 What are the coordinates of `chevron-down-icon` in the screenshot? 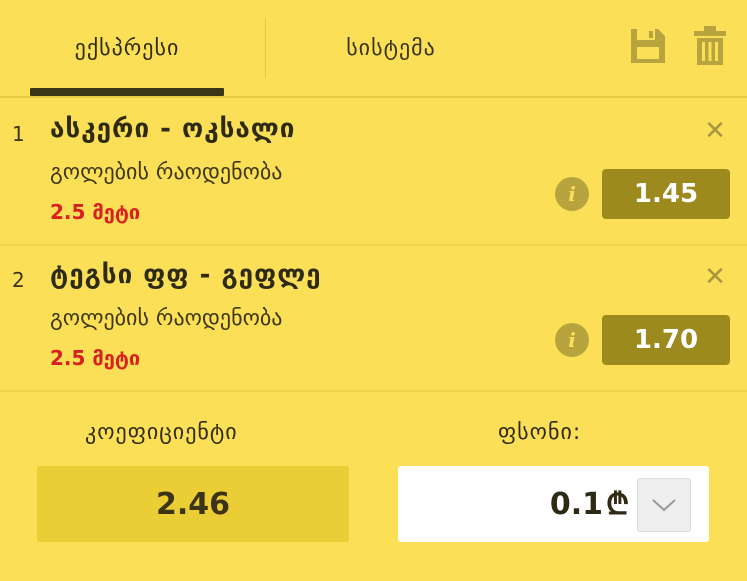 It's located at (664, 505).